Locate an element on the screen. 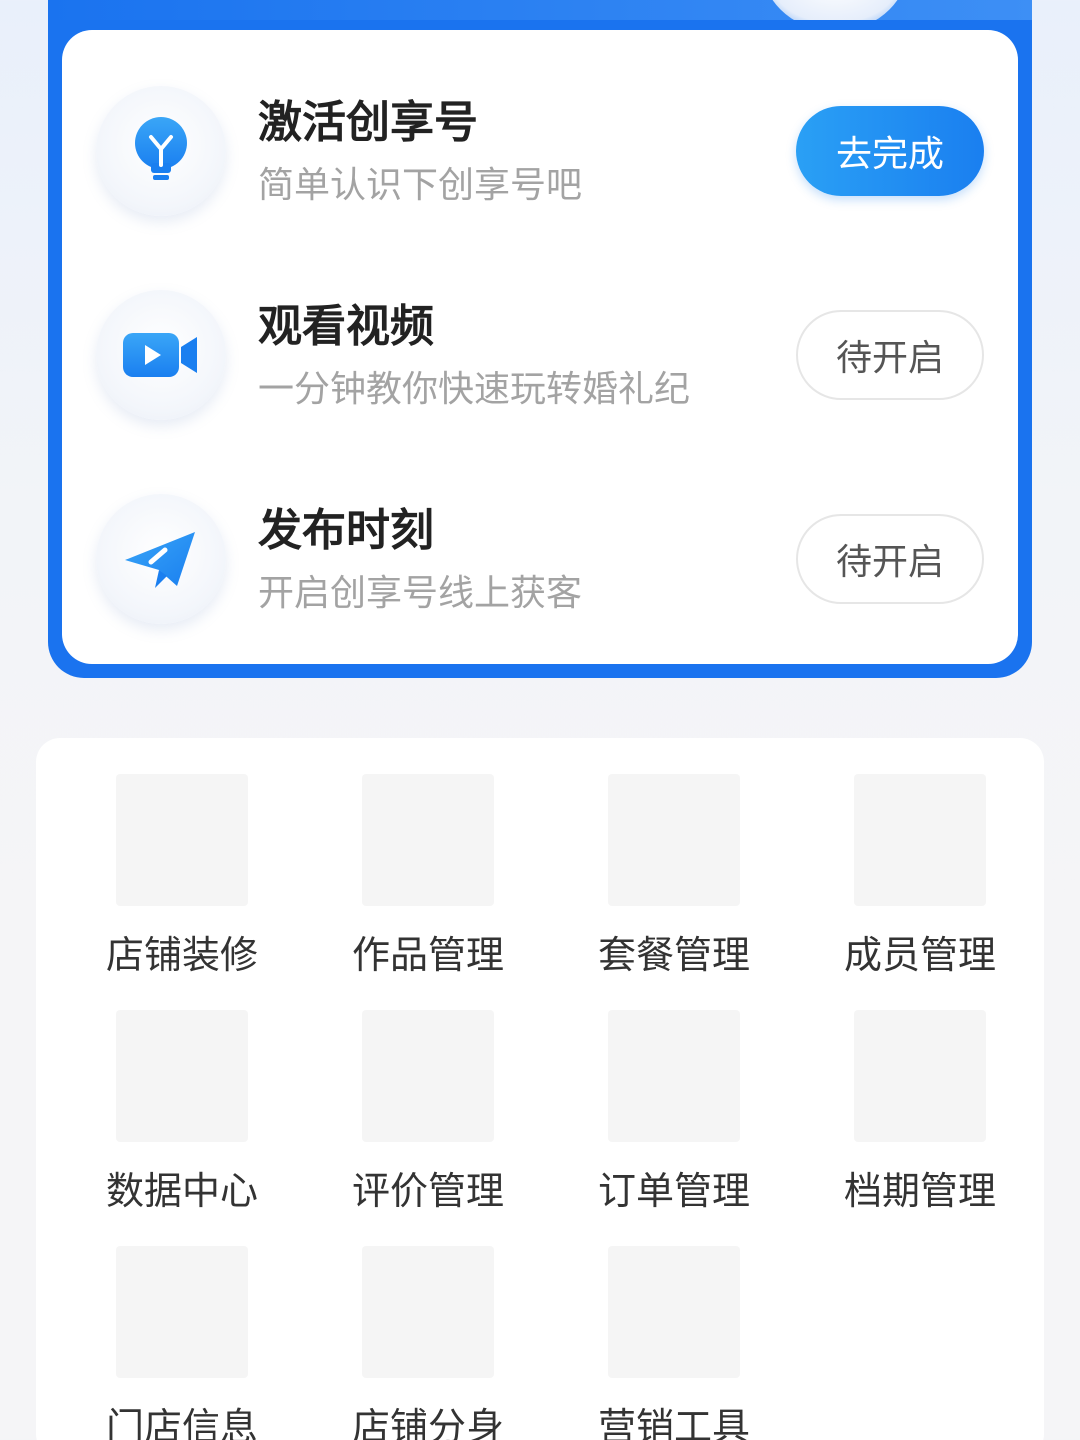 Image resolution: width=1080 pixels, height=1440 pixels. schedule-icon is located at coordinates (920, 1076).